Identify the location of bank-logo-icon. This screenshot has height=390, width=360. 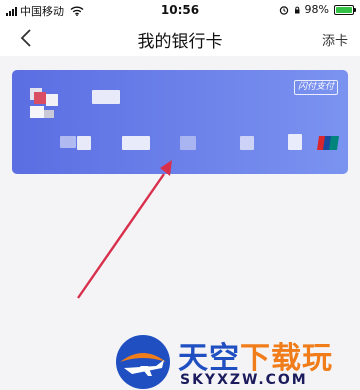
(47, 105).